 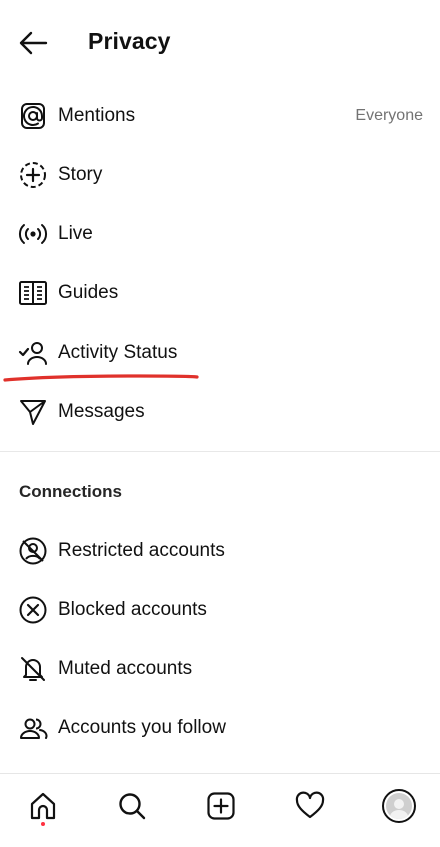 I want to click on header: Privacy, so click(x=220, y=42).